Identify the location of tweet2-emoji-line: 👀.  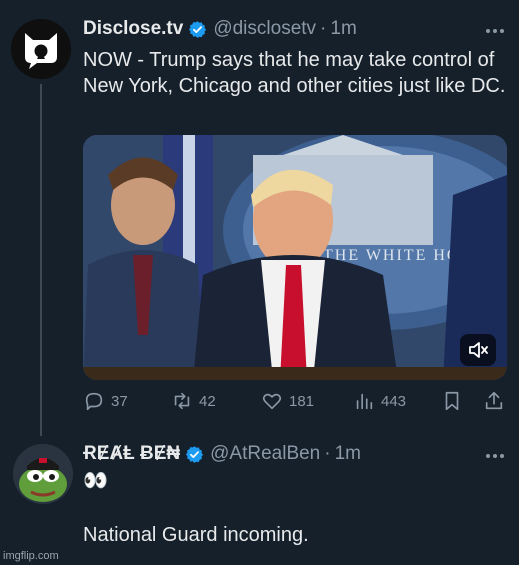
(95, 481).